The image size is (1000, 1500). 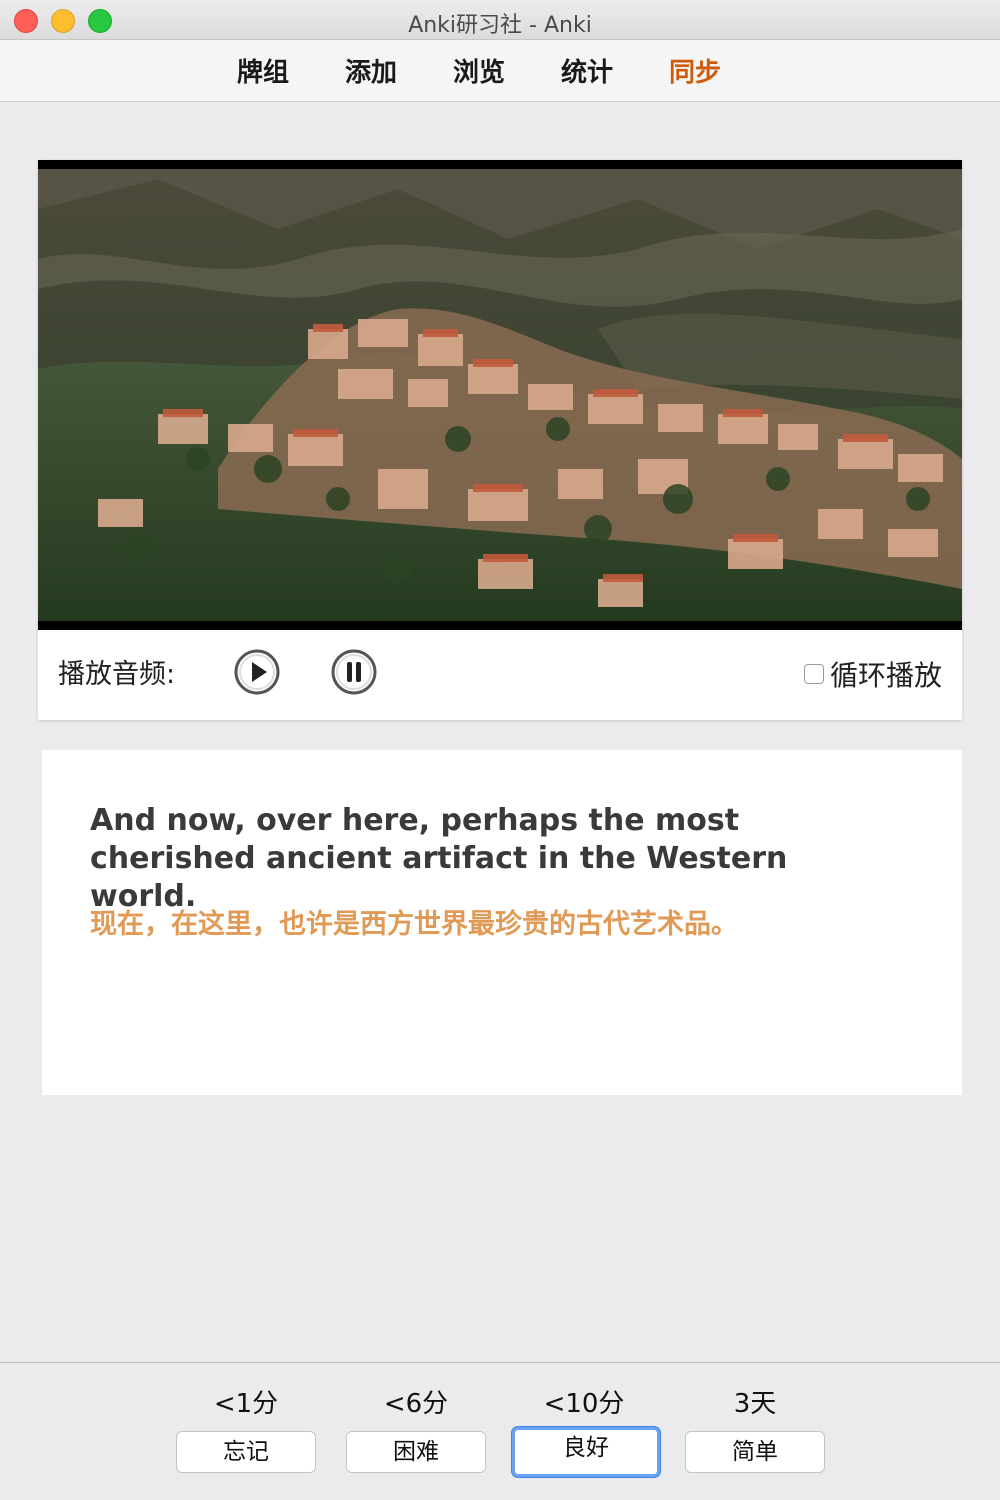 I want to click on interval-easy: 3天, so click(x=755, y=1404).